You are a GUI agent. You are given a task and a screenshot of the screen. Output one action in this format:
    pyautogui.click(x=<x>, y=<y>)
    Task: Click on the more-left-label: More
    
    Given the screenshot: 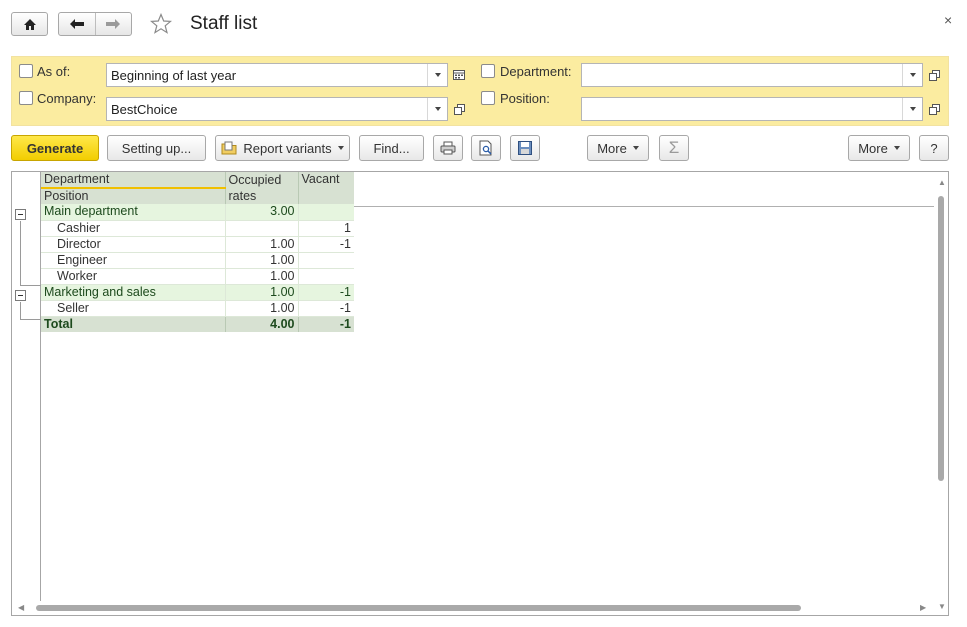 What is the action you would take?
    pyautogui.click(x=612, y=148)
    